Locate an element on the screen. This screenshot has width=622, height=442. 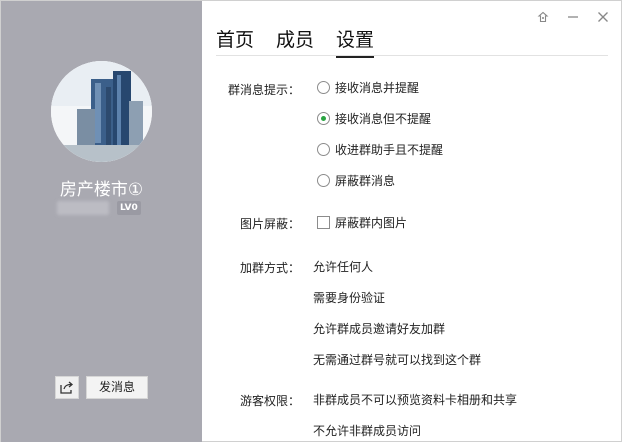
minimize-icon is located at coordinates (573, 17).